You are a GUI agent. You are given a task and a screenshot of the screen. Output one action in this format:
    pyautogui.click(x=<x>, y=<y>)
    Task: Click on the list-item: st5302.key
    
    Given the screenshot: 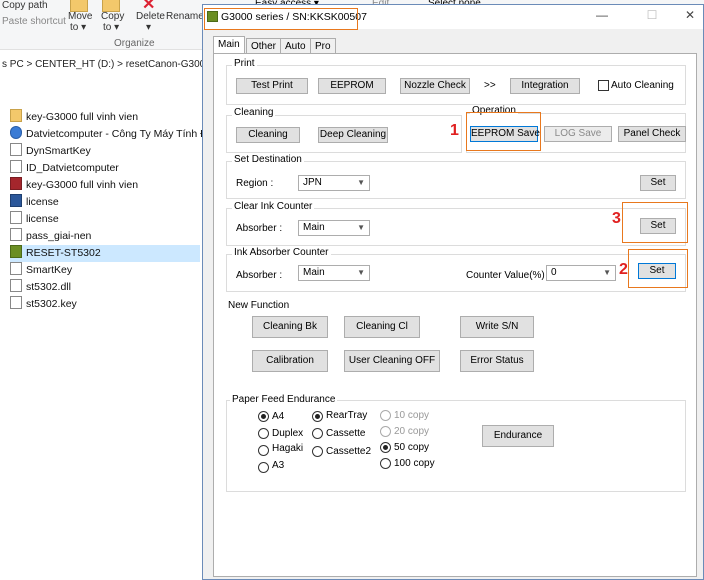 What is the action you would take?
    pyautogui.click(x=43, y=304)
    